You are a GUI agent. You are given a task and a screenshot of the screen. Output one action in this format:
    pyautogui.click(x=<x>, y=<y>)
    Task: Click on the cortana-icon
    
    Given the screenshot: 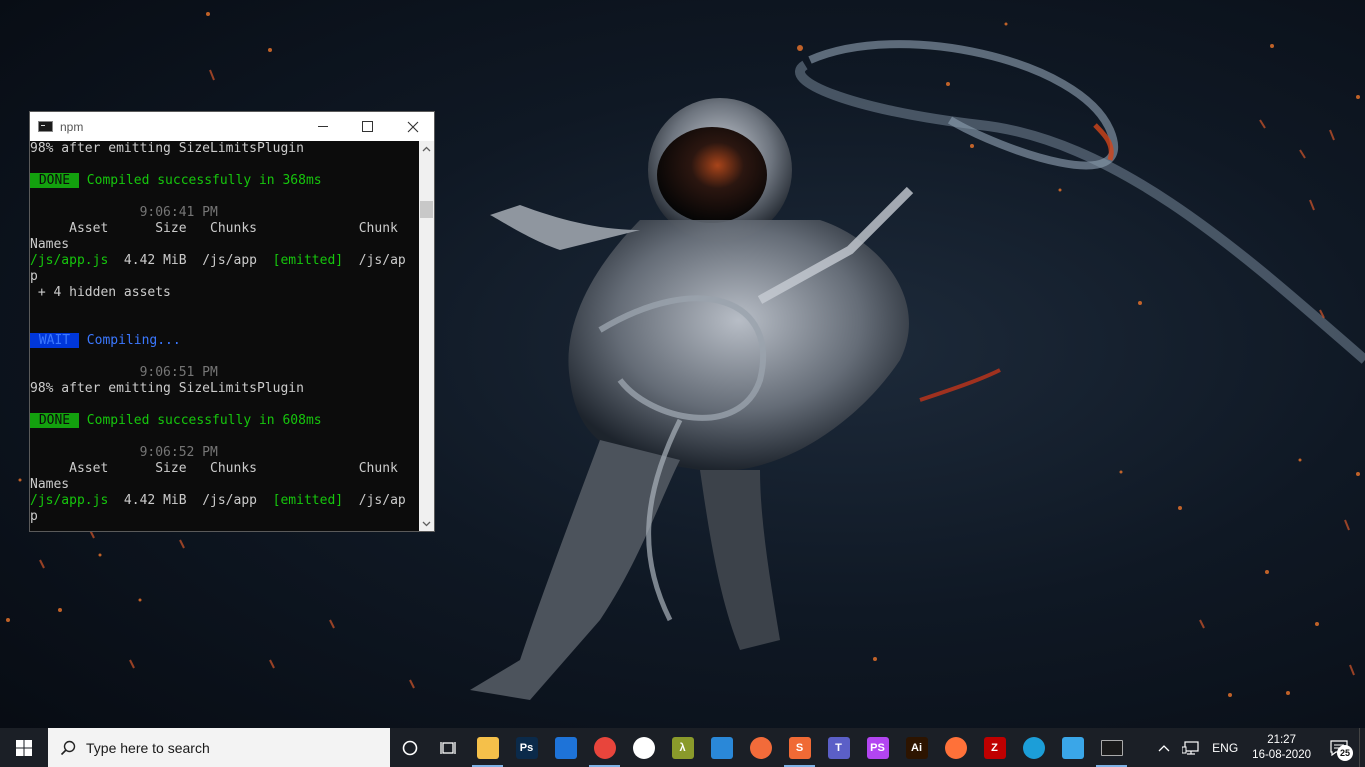 What is the action you would take?
    pyautogui.click(x=409, y=747)
    